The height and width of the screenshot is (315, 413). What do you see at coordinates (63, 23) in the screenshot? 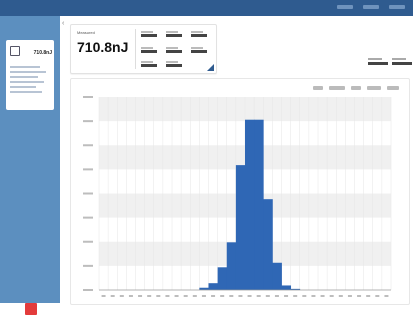
I see `collapse-sidebar-icon: ‹` at bounding box center [63, 23].